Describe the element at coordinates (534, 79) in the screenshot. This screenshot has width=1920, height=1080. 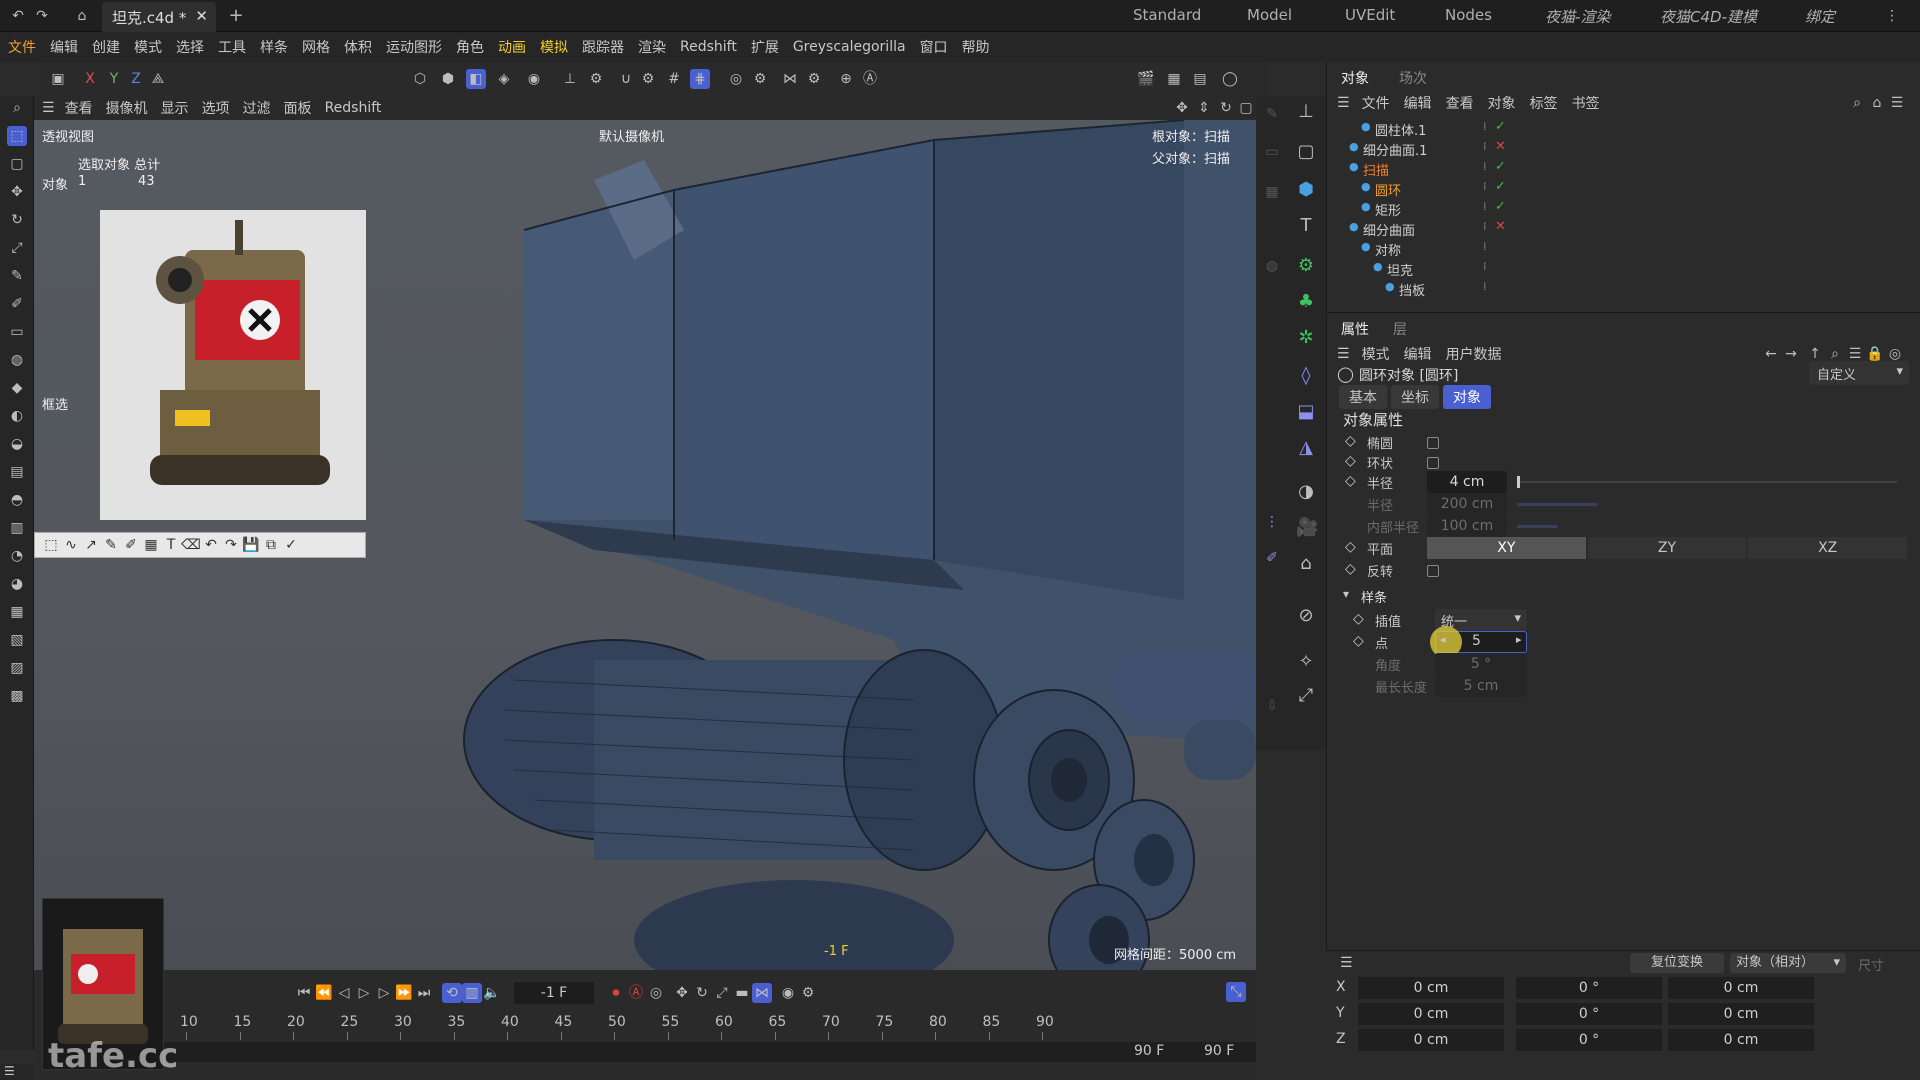
I see `texture-mode-icon: ◉` at that location.